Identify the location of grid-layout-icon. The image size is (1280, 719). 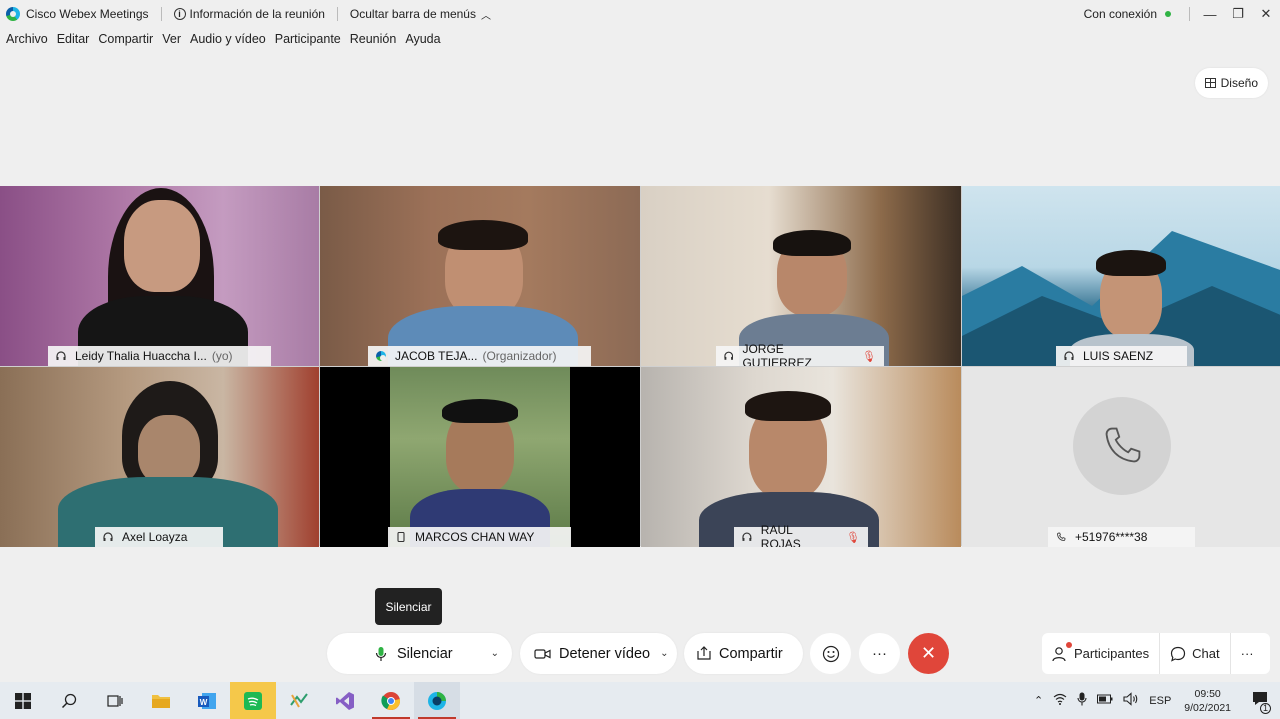
(1210, 83).